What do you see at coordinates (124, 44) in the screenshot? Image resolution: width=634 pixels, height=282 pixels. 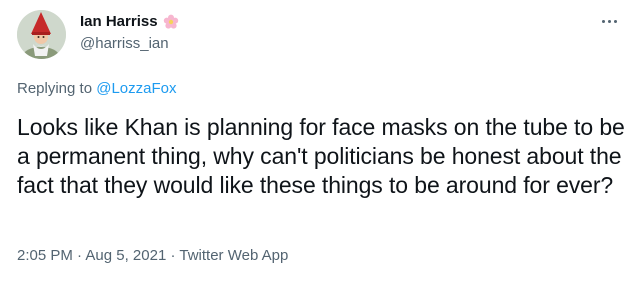 I see `user-handle: @harriss_ian` at bounding box center [124, 44].